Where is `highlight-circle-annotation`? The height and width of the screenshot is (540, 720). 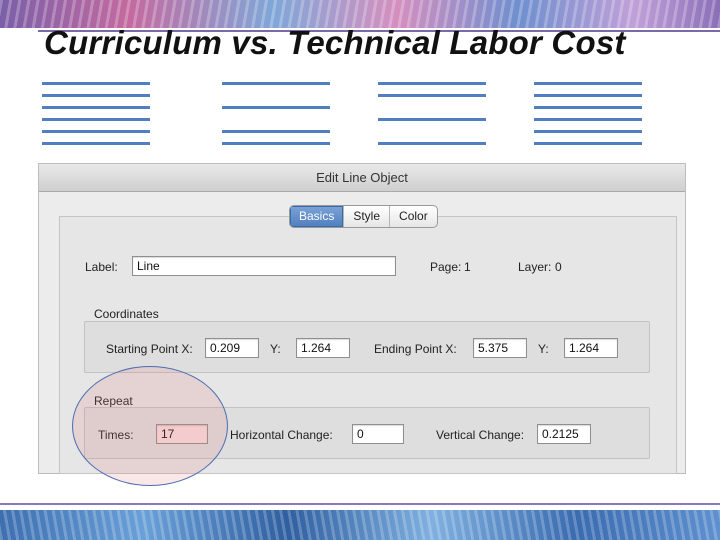
highlight-circle-annotation is located at coordinates (150, 426).